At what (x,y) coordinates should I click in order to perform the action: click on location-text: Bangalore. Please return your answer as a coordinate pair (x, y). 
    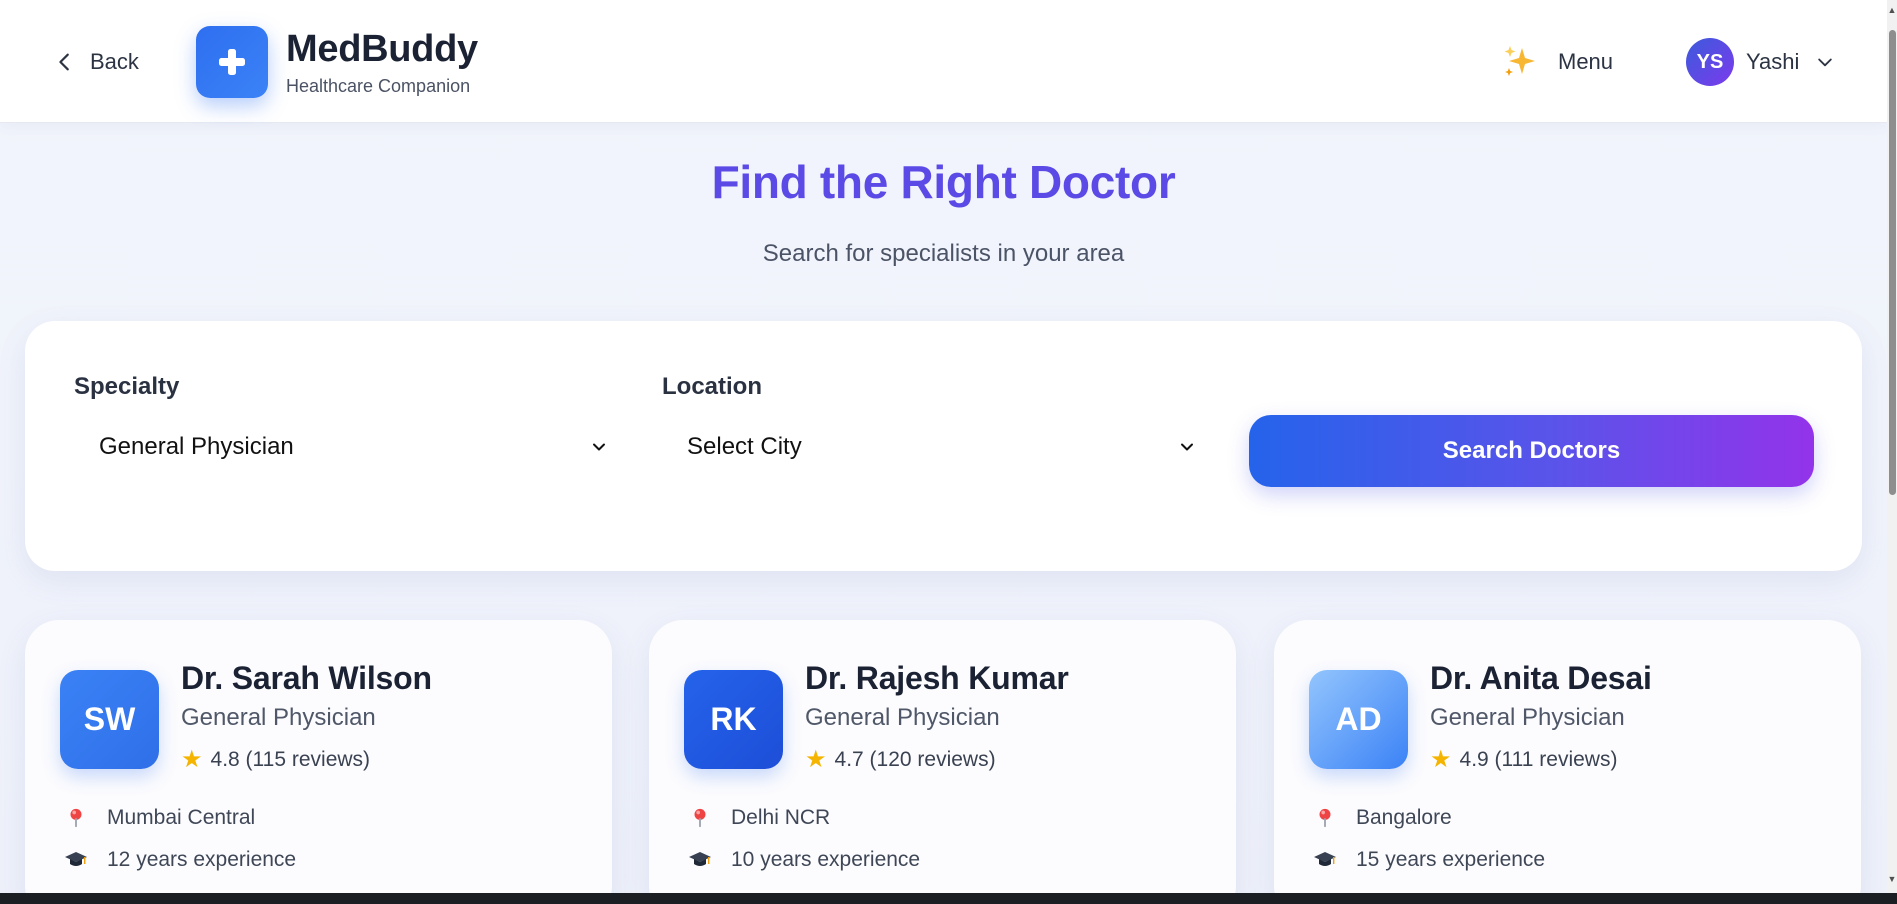
    Looking at the image, I should click on (1404, 817).